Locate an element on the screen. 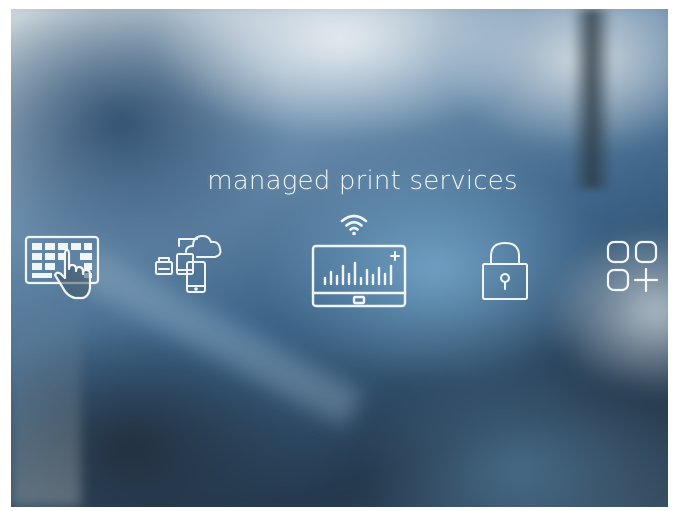 The image size is (673, 511). padlock-icon is located at coordinates (505, 271).